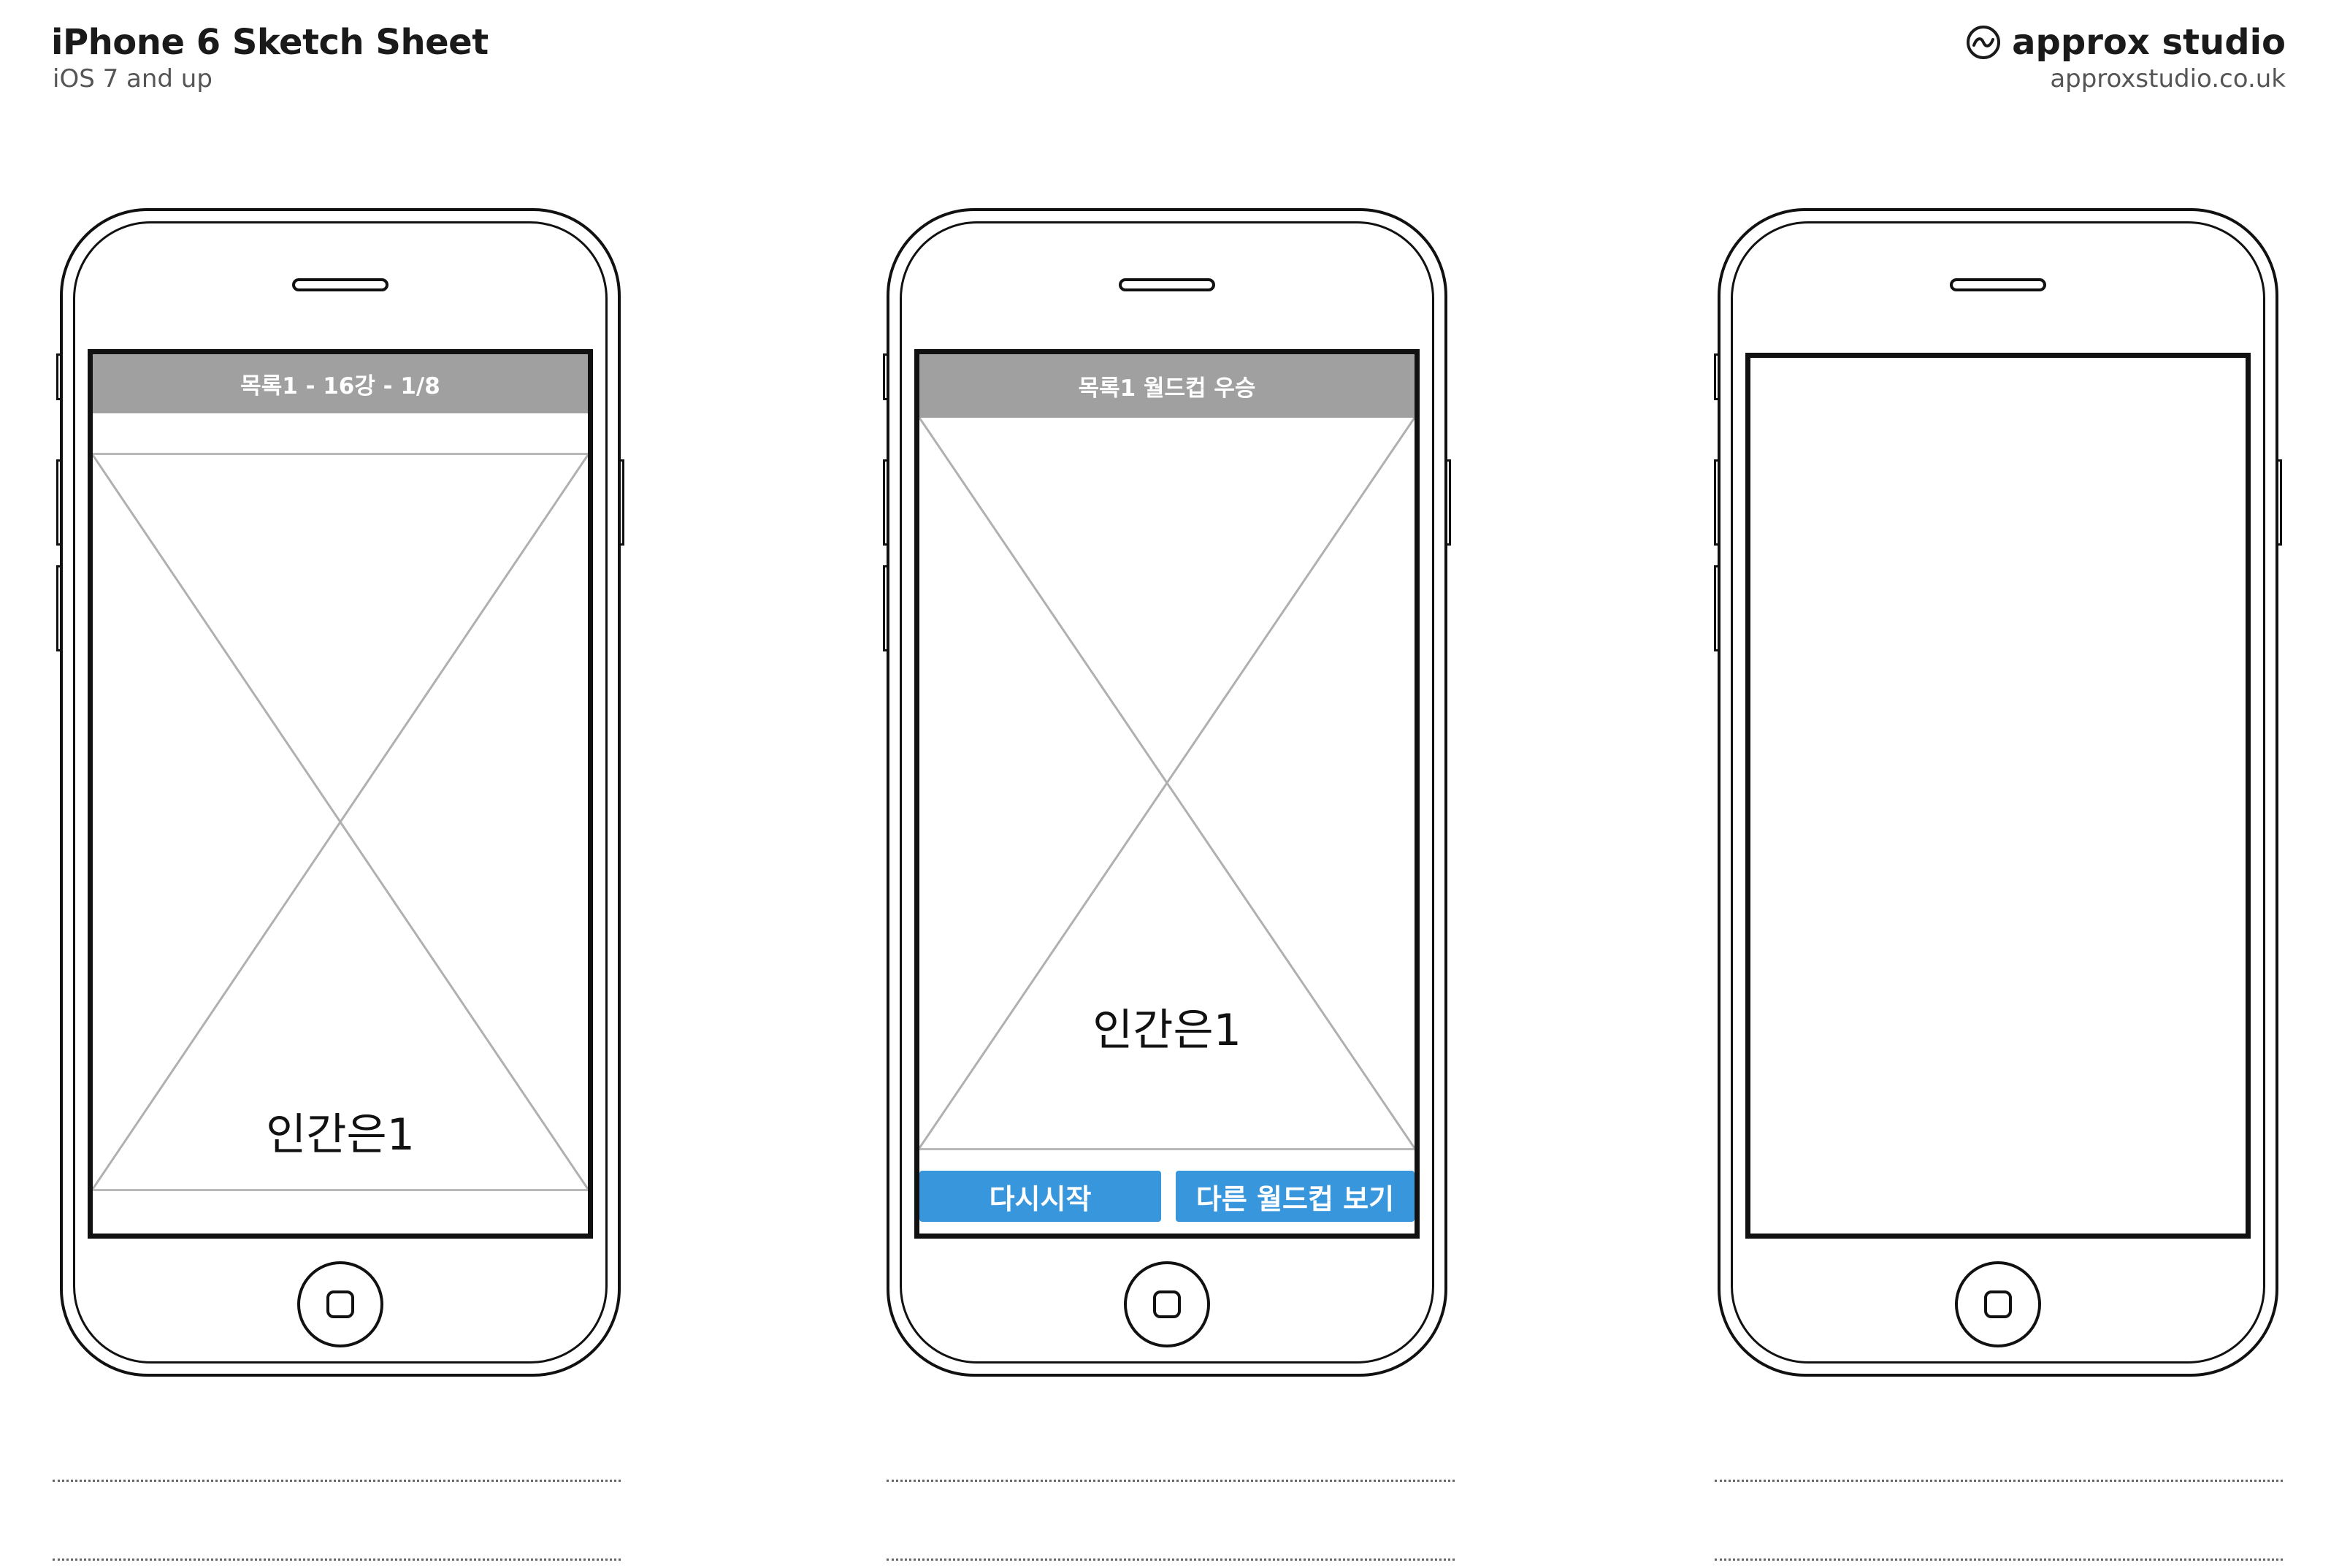  I want to click on screen: 목록1 - 16강 - 1/8 인간은1, so click(340, 794).